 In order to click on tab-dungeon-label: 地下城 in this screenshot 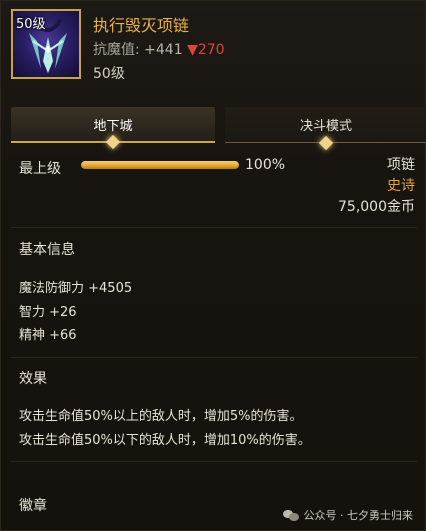, I will do `click(113, 126)`.